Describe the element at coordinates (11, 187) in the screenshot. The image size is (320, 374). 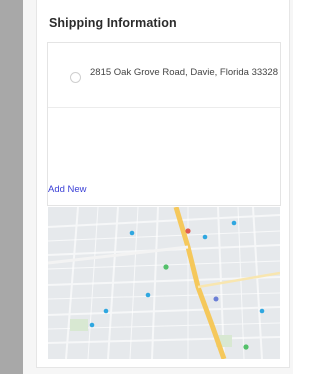
I see `sidebar-rail` at that location.